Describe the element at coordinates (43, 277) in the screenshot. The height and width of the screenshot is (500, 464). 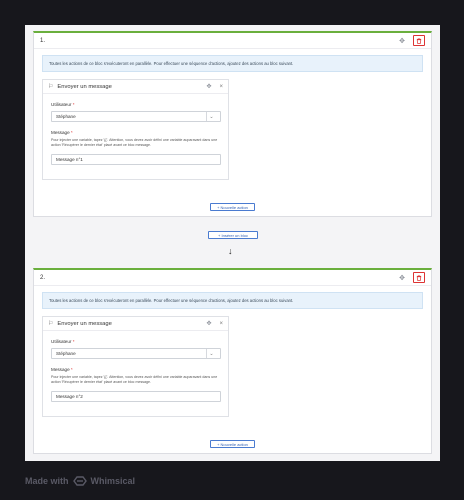
I see `block-number: 2.` at that location.